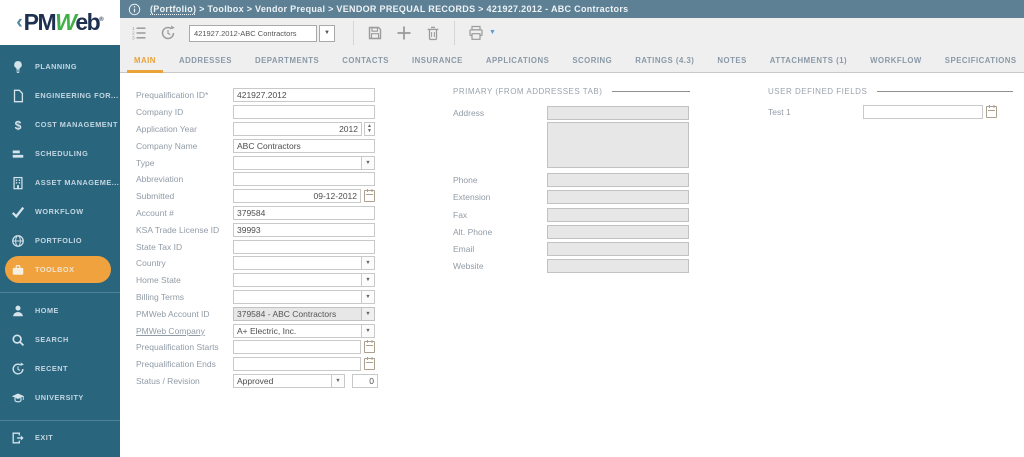 The height and width of the screenshot is (457, 1024). I want to click on check-icon, so click(18, 212).